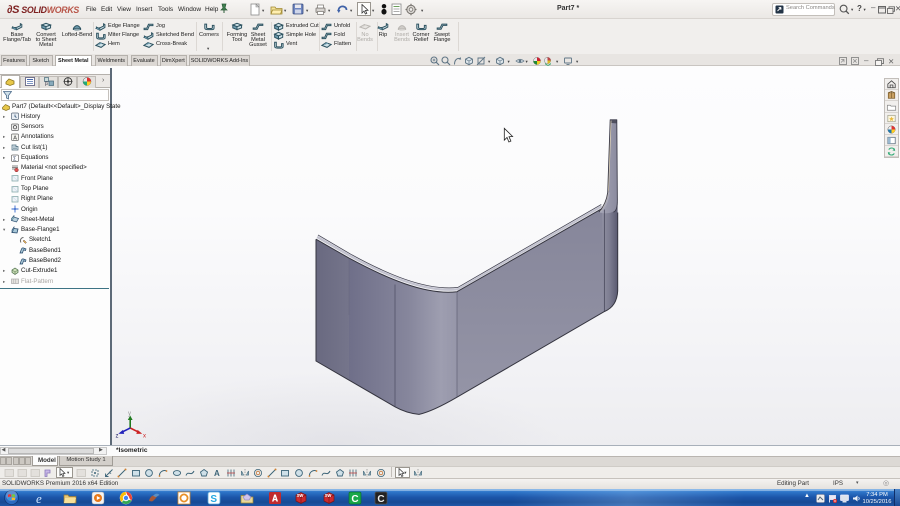 This screenshot has width=900, height=506. Describe the element at coordinates (129, 414) in the screenshot. I see `svg-text: y` at that location.